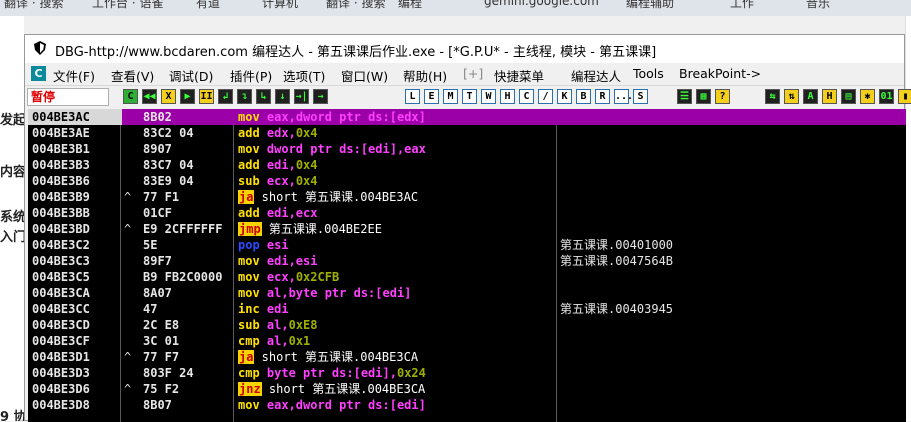  I want to click on operand: edi, so click(274, 165).